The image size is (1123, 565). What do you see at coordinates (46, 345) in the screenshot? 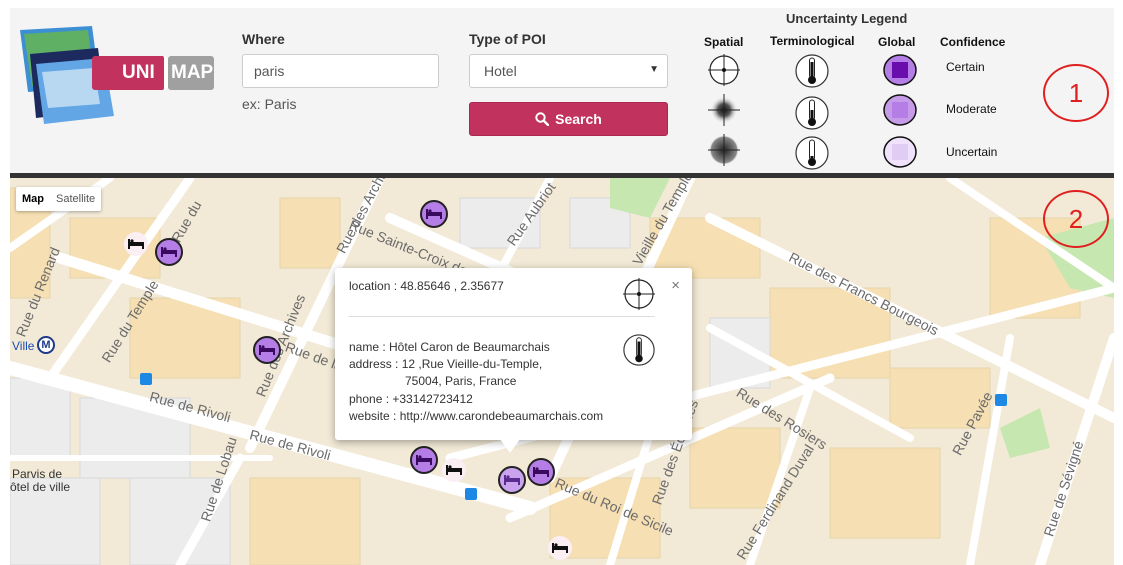
I see `metro-icon: M` at bounding box center [46, 345].